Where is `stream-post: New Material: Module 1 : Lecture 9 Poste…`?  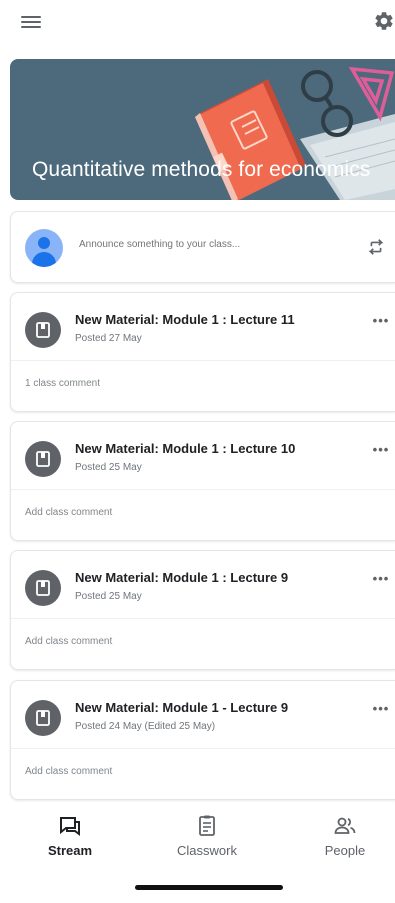
stream-post: New Material: Module 1 : Lecture 9 Poste… is located at coordinates (202, 610).